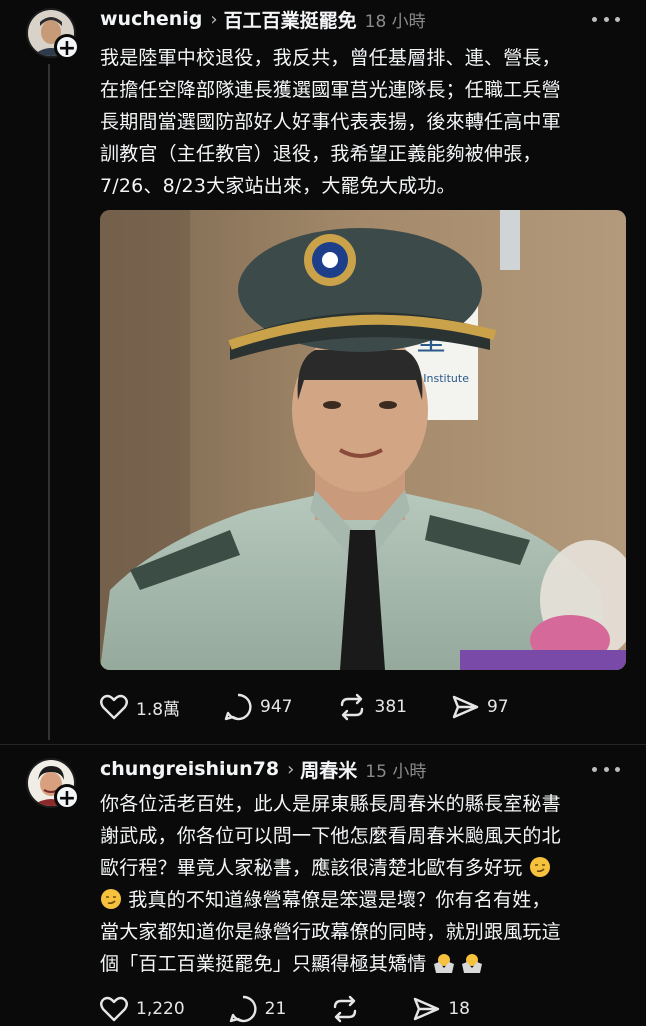 Image resolution: width=646 pixels, height=1026 pixels. What do you see at coordinates (323, 744) in the screenshot?
I see `post-divider` at bounding box center [323, 744].